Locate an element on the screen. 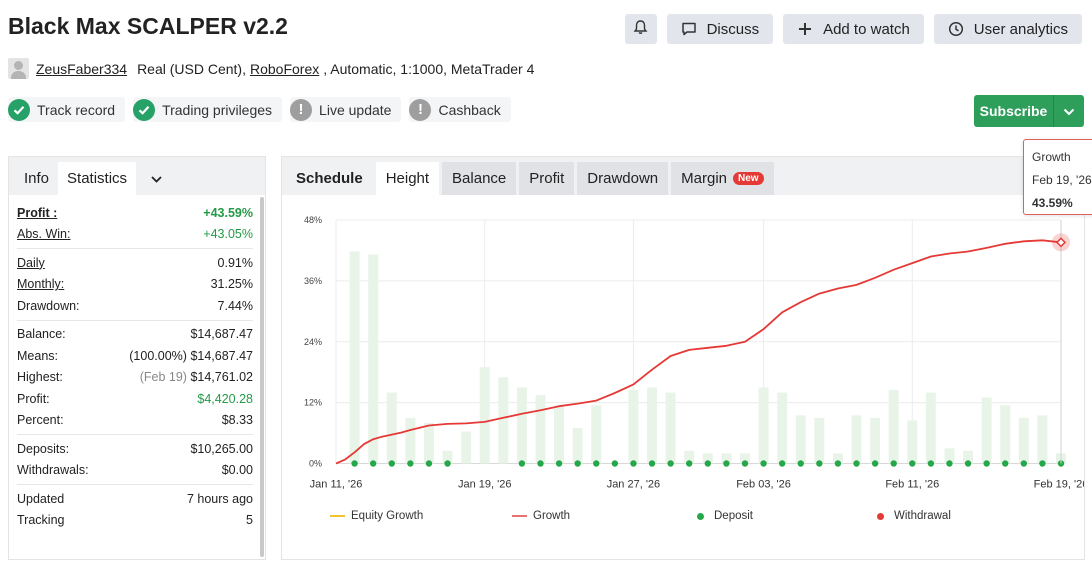 Image resolution: width=1092 pixels, height=569 pixels. tab-more-dropdown is located at coordinates (156, 178).